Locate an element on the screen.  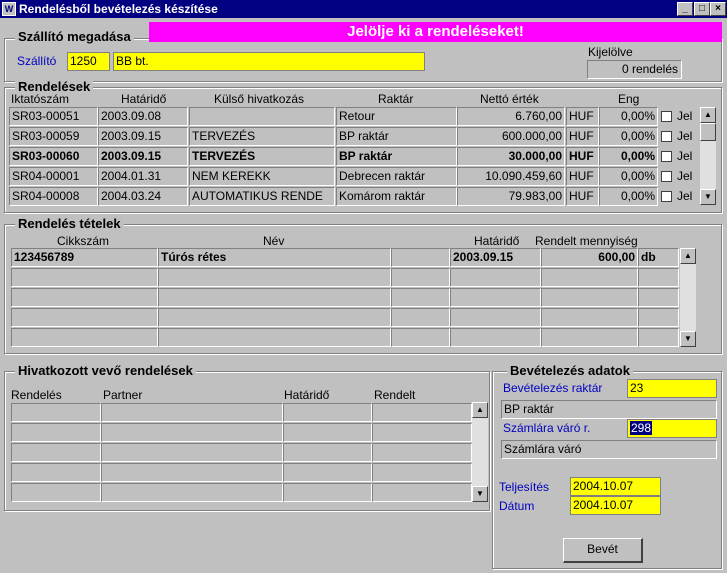
invoice-warehouse-code-field: 298 is located at coordinates (672, 428).